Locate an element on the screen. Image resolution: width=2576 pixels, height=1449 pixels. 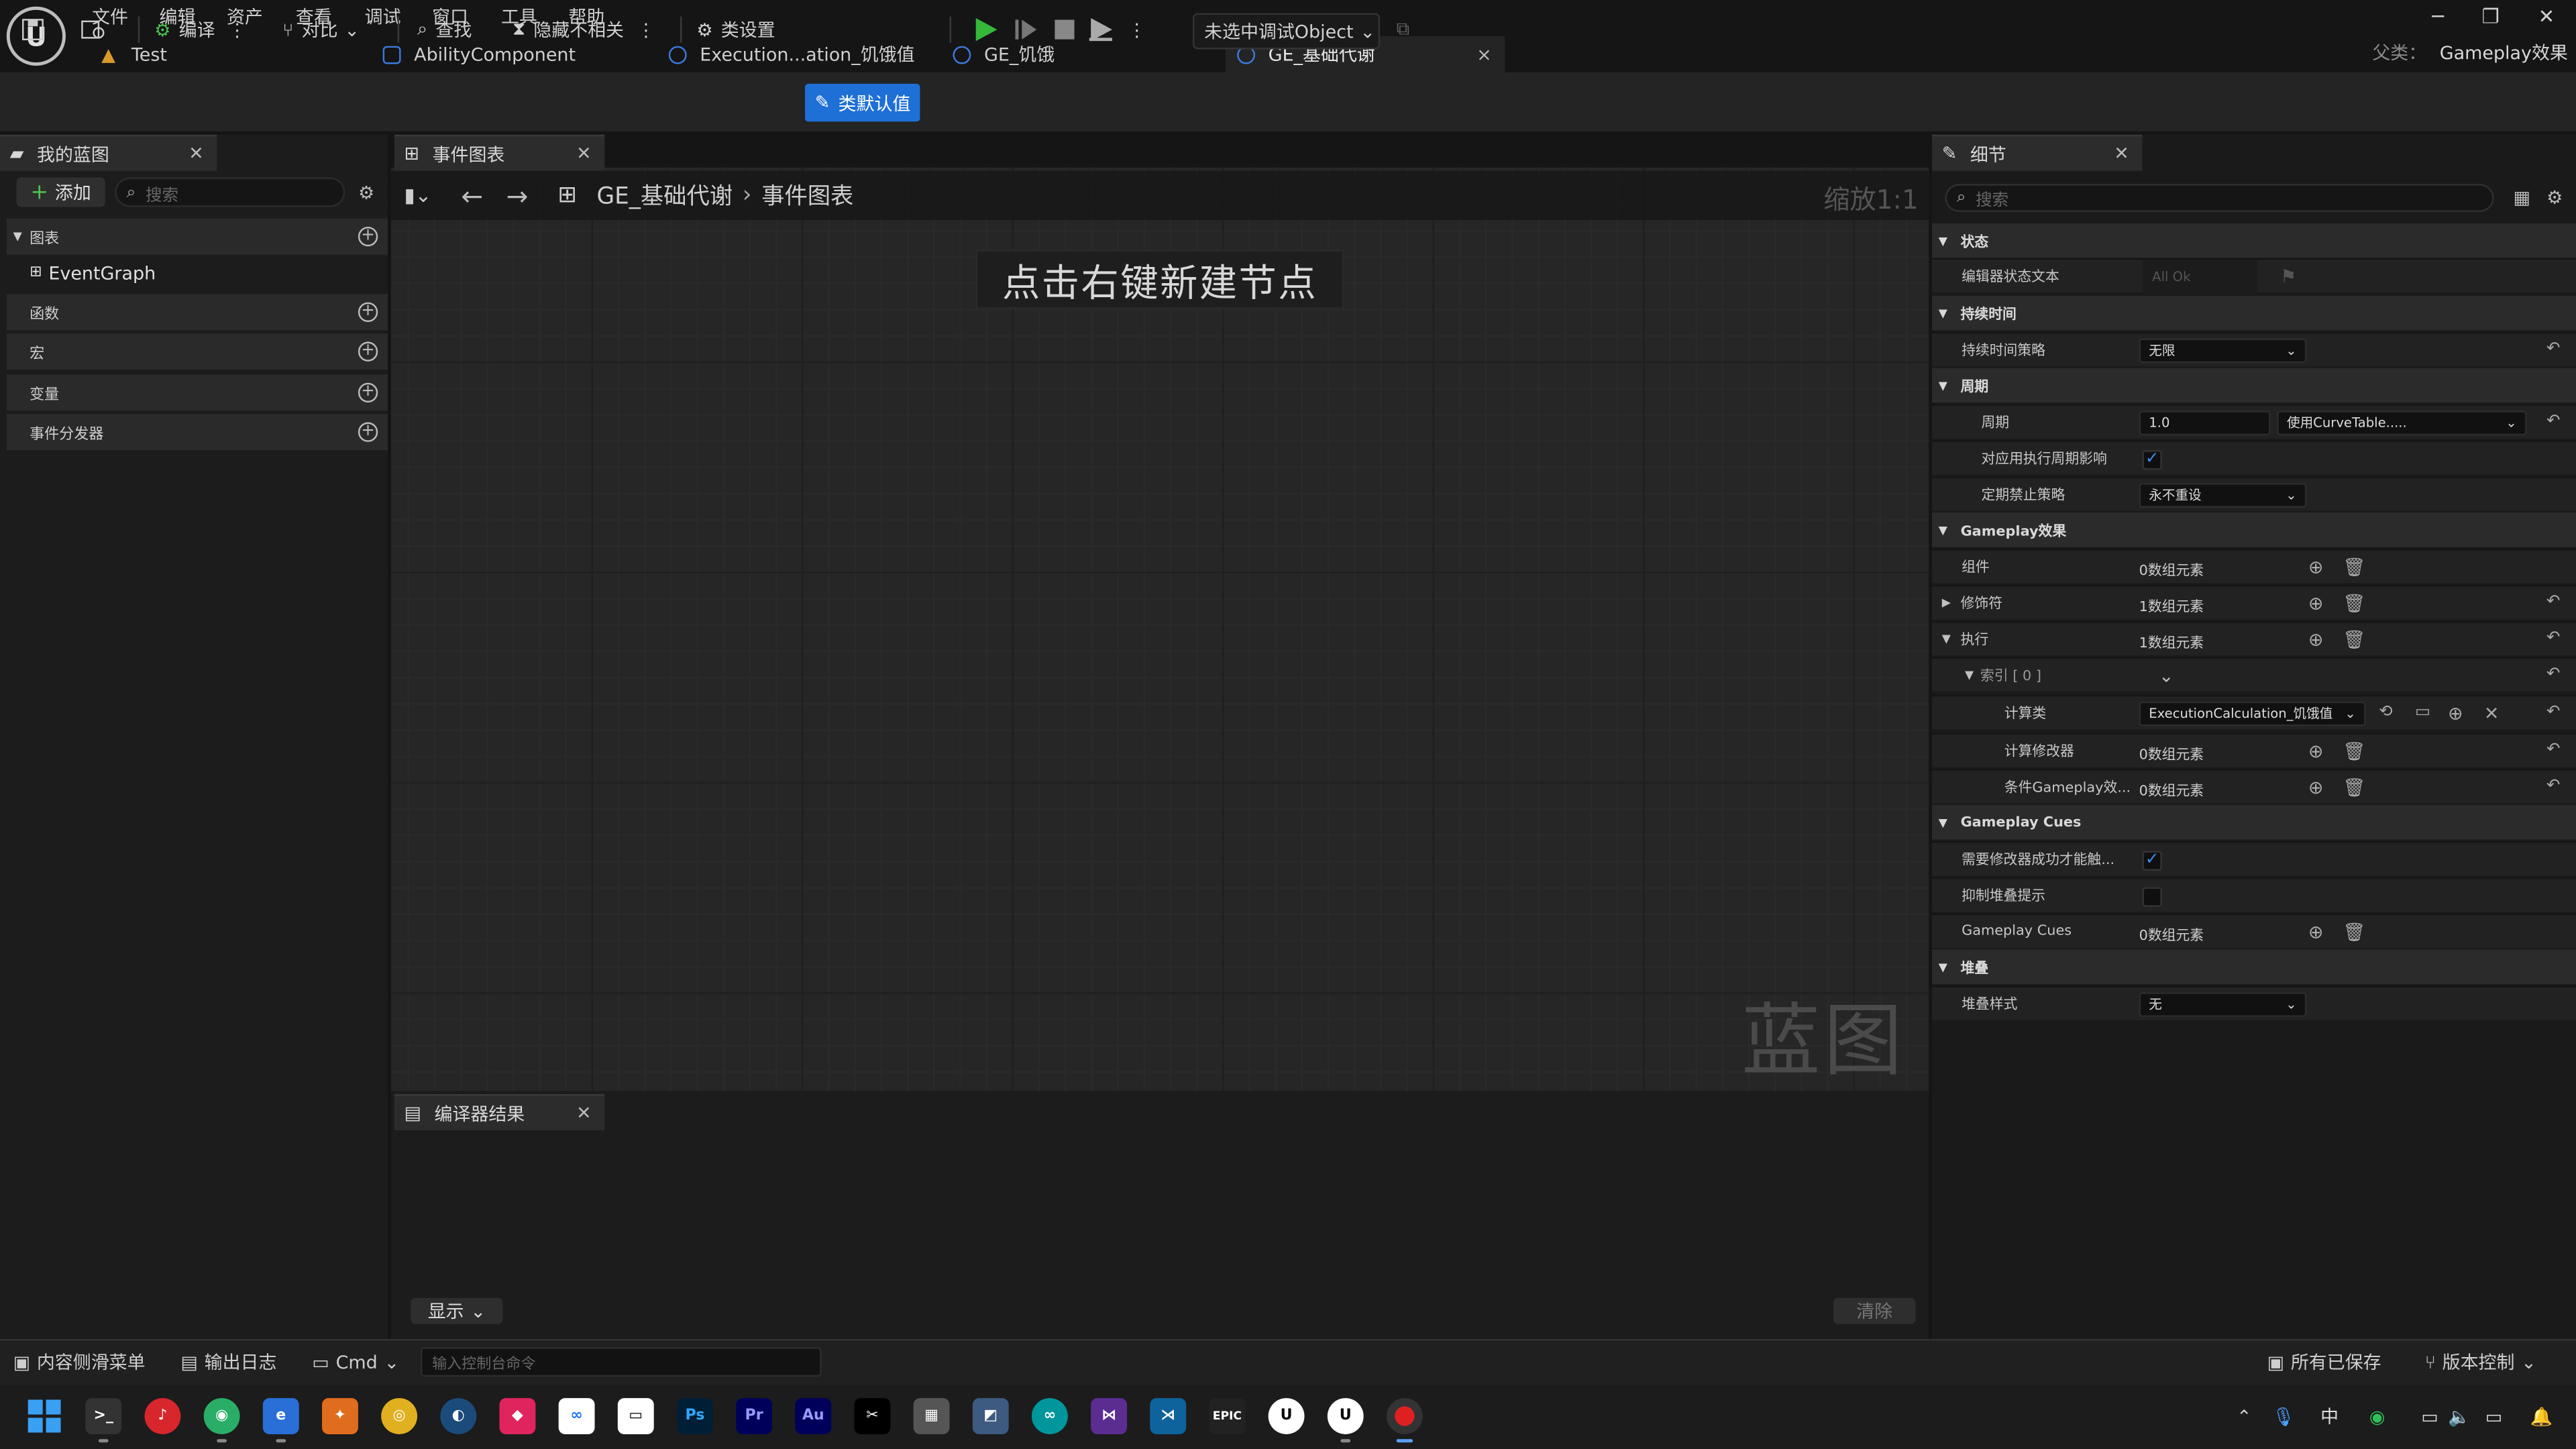
period-input: 1.0 is located at coordinates (2205, 423).